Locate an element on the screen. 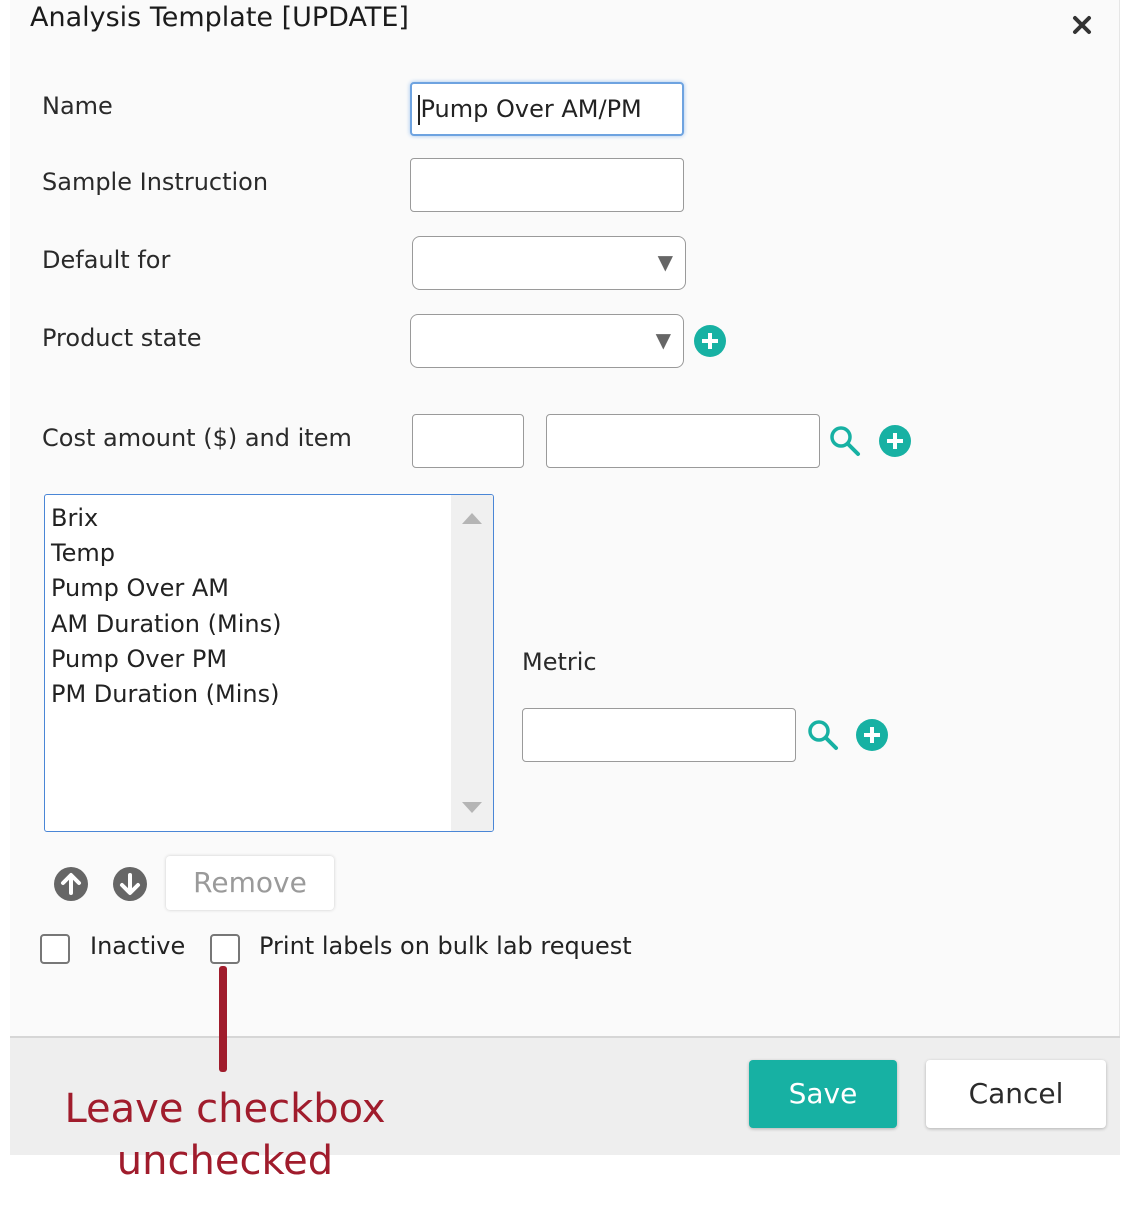 The width and height of the screenshot is (1127, 1205). add-metric-plus-icon is located at coordinates (872, 735).